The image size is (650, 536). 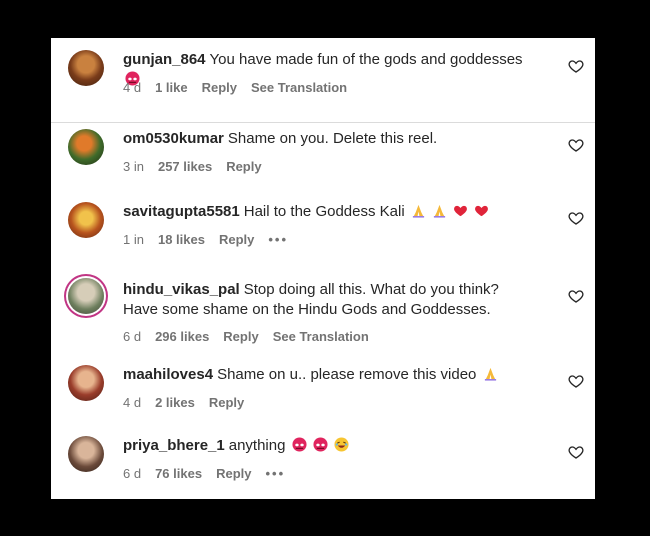 What do you see at coordinates (324, 211) in the screenshot?
I see `comment-body: Hail to the Goddess Kali` at bounding box center [324, 211].